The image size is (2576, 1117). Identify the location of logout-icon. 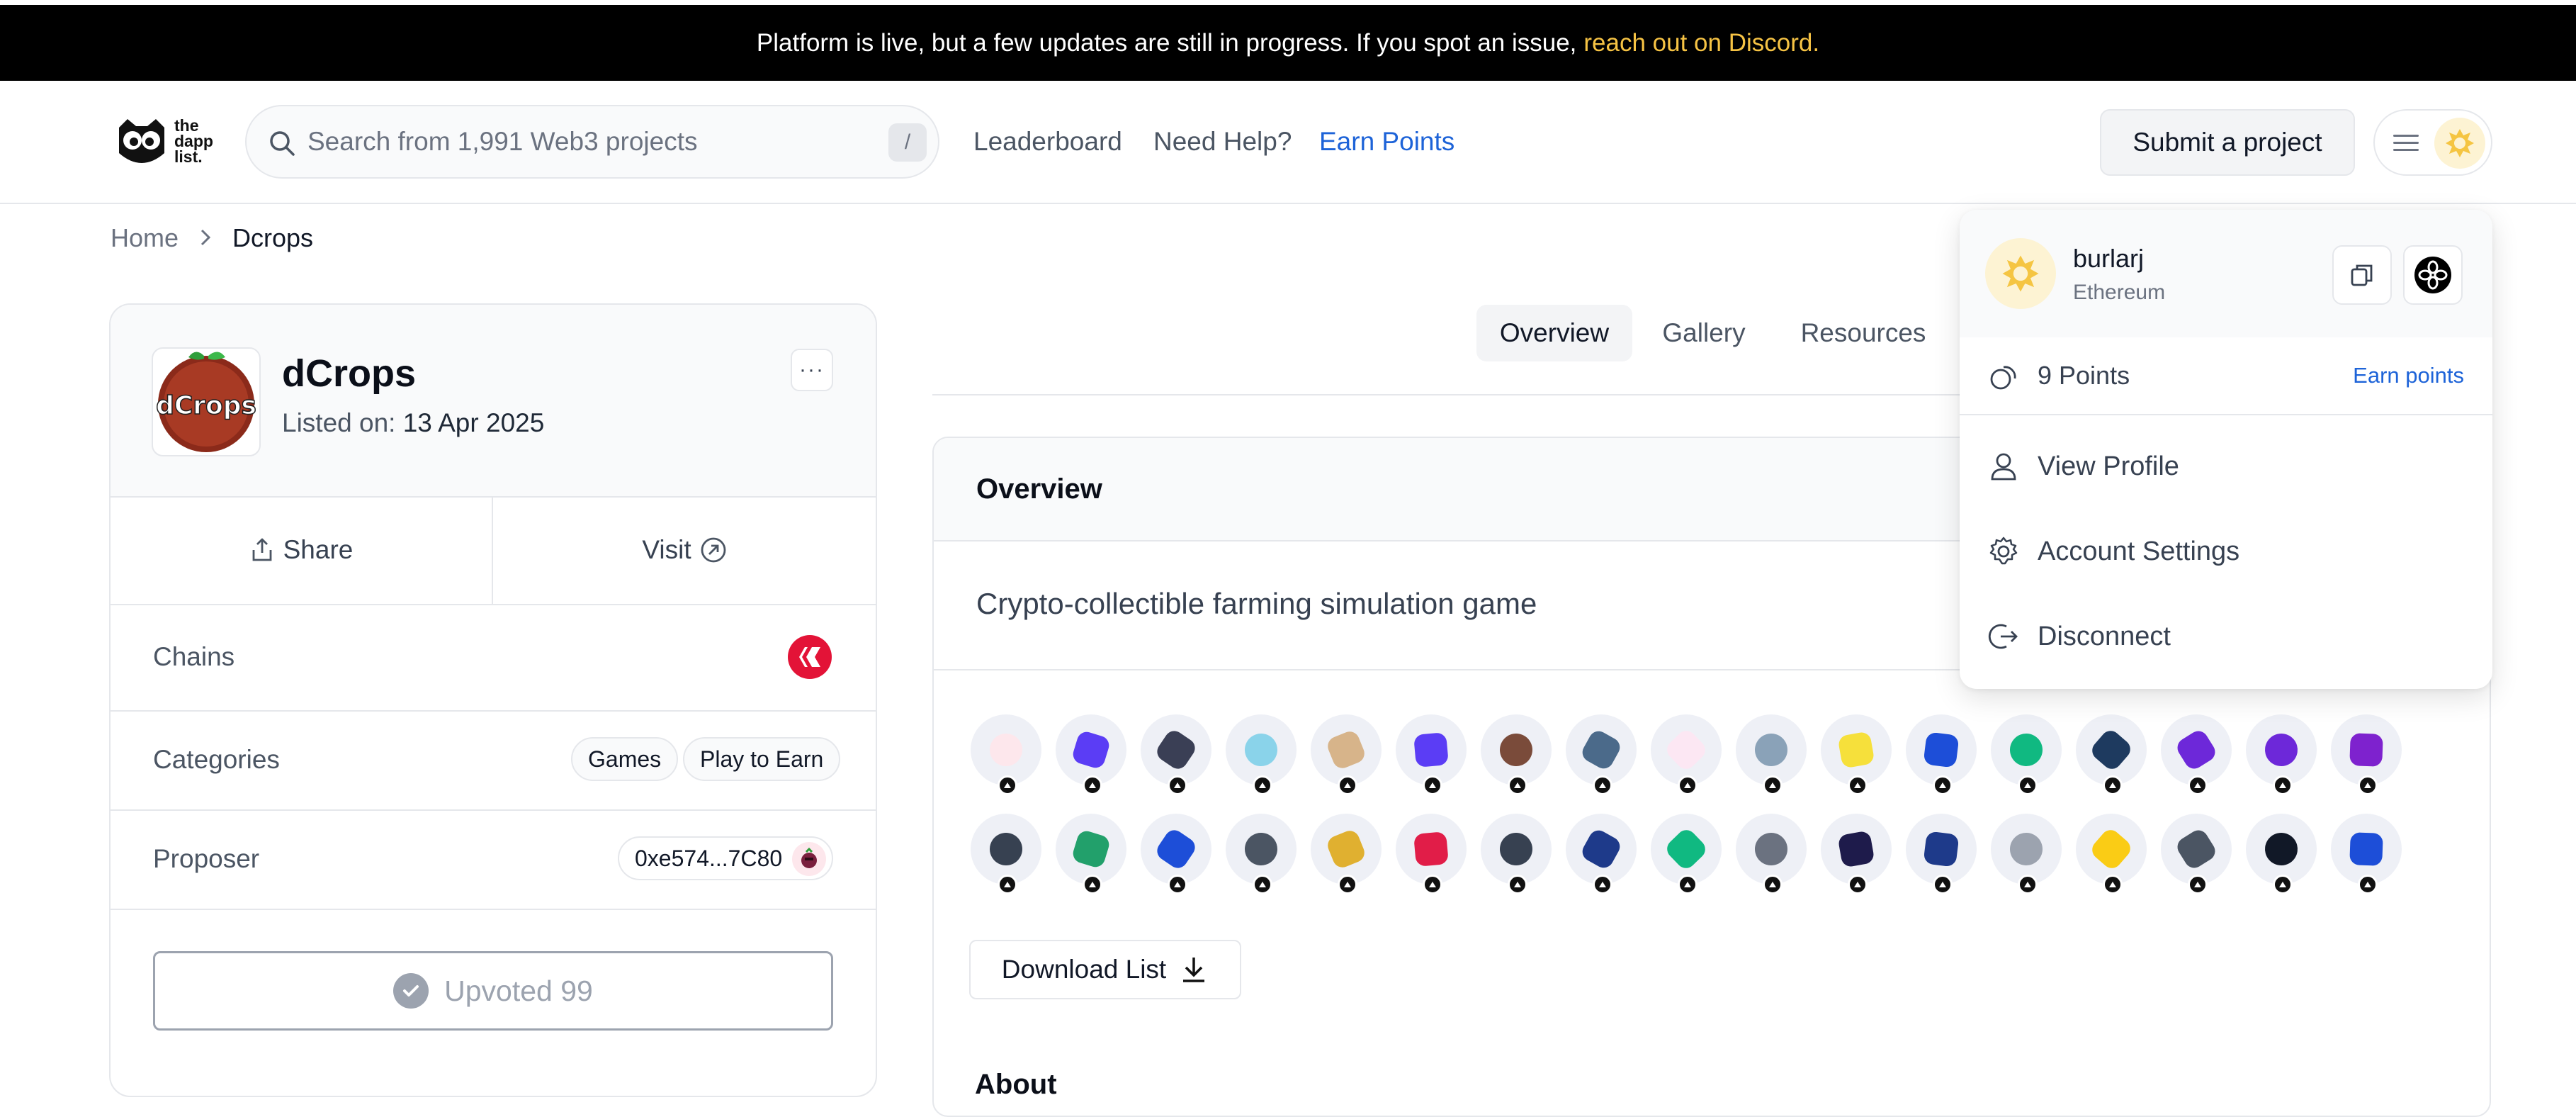
(2003, 636).